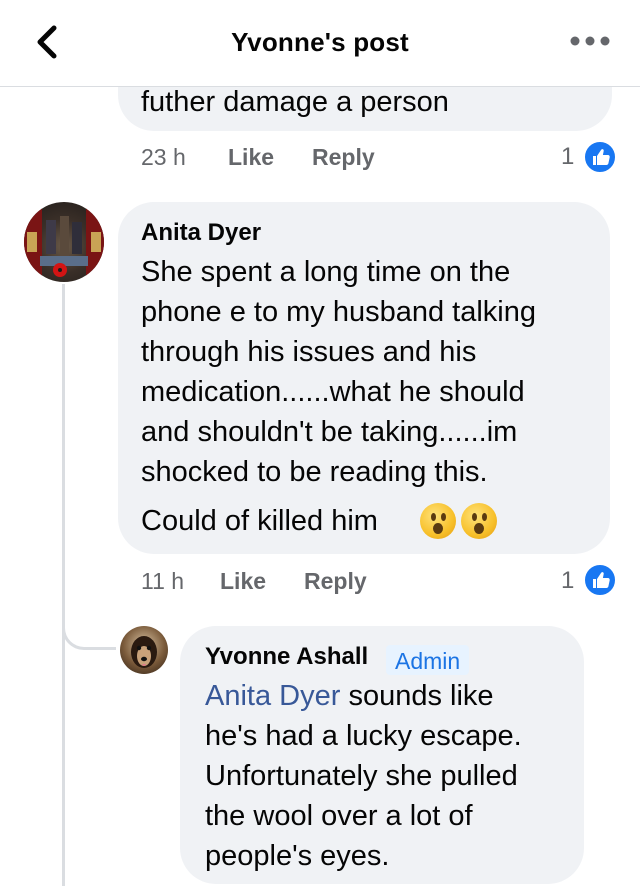 The width and height of the screenshot is (640, 886). I want to click on more-options-button, so click(590, 41).